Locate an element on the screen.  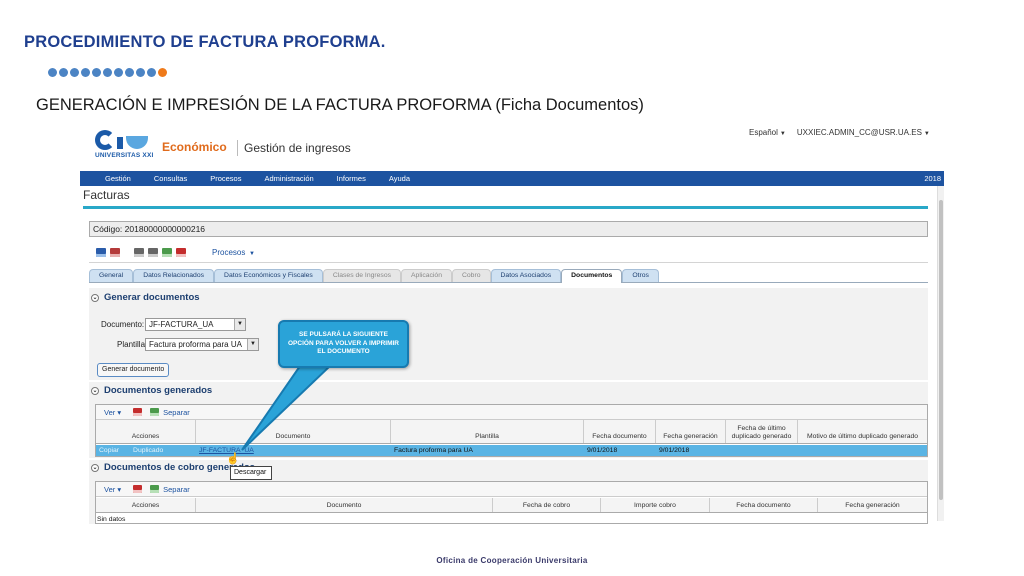
export-icon is located at coordinates (167, 252).